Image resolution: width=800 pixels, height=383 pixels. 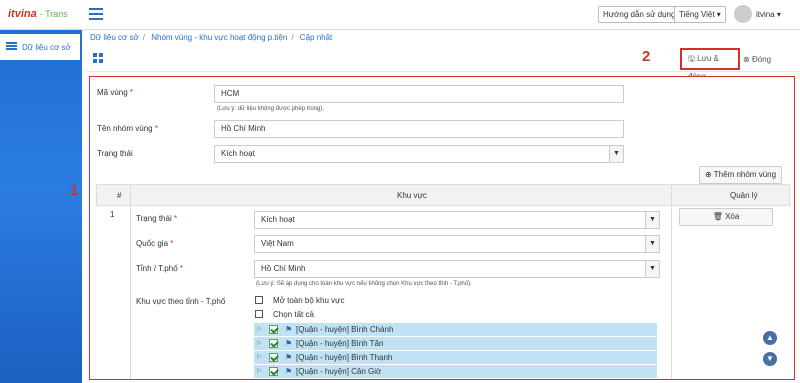 What do you see at coordinates (457, 269) in the screenshot?
I see `province-select: Hồ Chí Minh ▼` at bounding box center [457, 269].